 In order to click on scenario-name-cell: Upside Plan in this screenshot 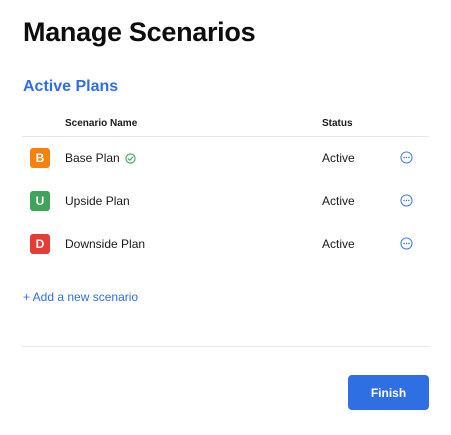, I will do `click(97, 201)`.